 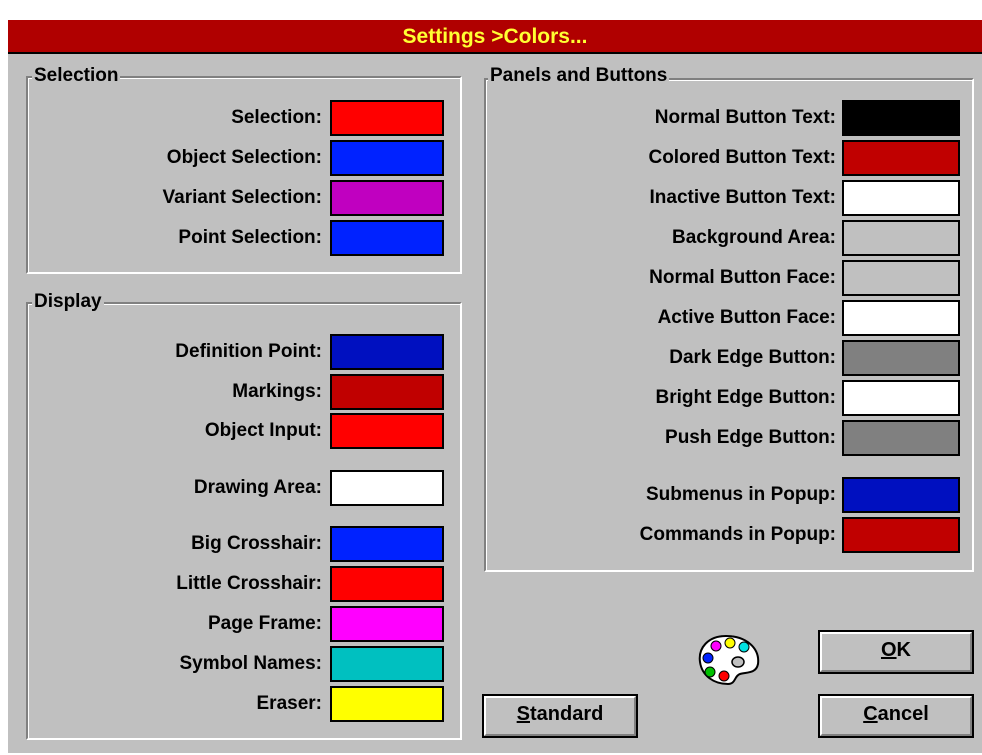 I want to click on definition-point-label: Definition Point:, so click(x=248, y=351).